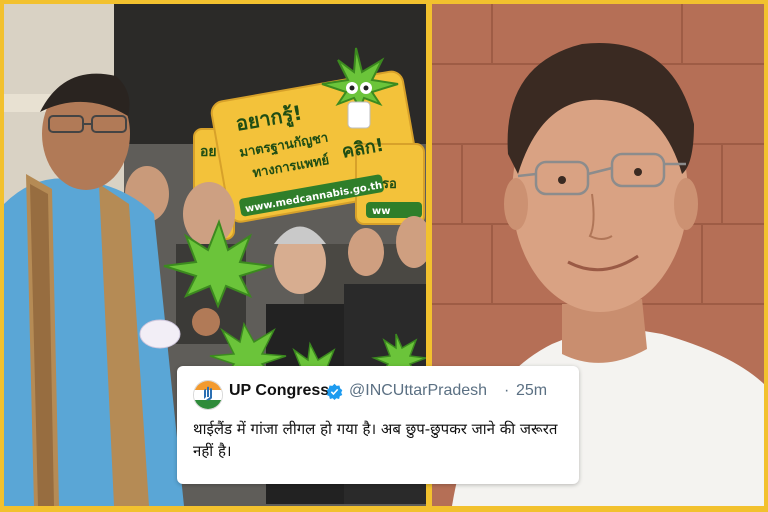 This screenshot has width=768, height=512. Describe the element at coordinates (279, 391) in the screenshot. I see `tweet-author-name: UP Congress` at that location.